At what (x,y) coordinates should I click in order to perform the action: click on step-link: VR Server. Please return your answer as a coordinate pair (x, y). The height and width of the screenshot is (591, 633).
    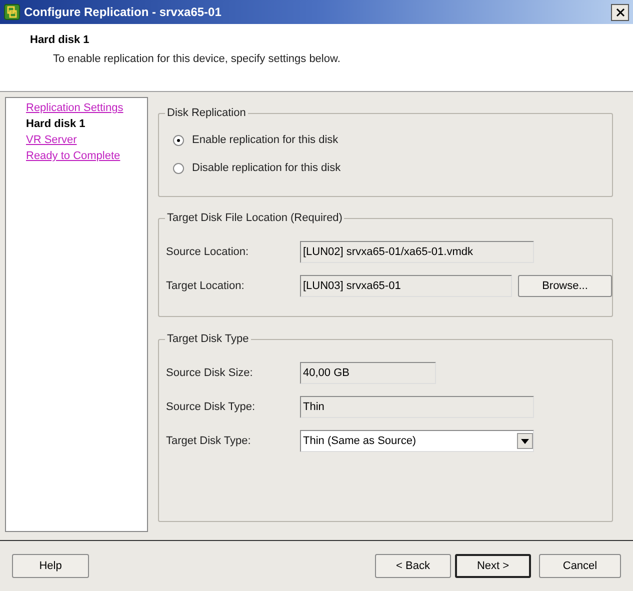
    Looking at the image, I should click on (51, 140).